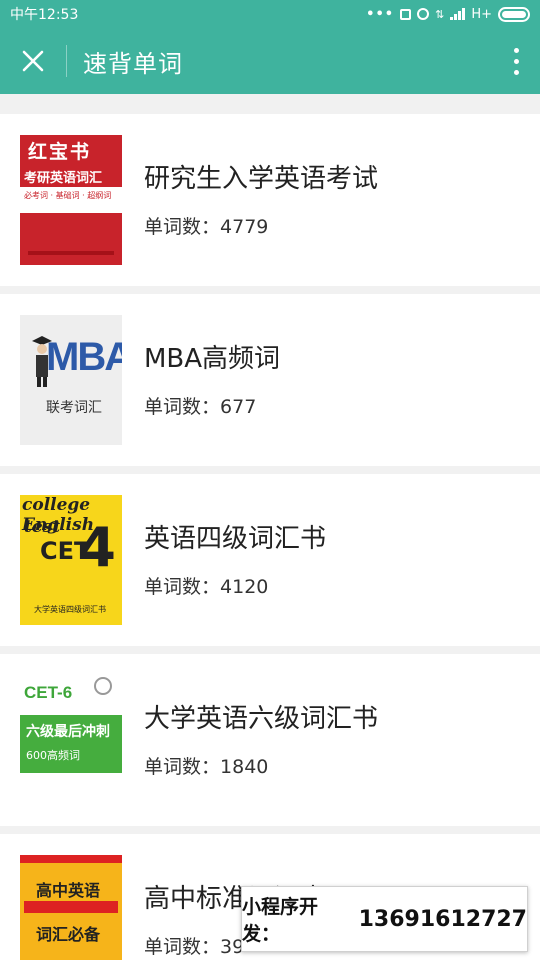 The image size is (540, 960). What do you see at coordinates (68, 934) in the screenshot?
I see `cover-text: 词汇必备` at bounding box center [68, 934].